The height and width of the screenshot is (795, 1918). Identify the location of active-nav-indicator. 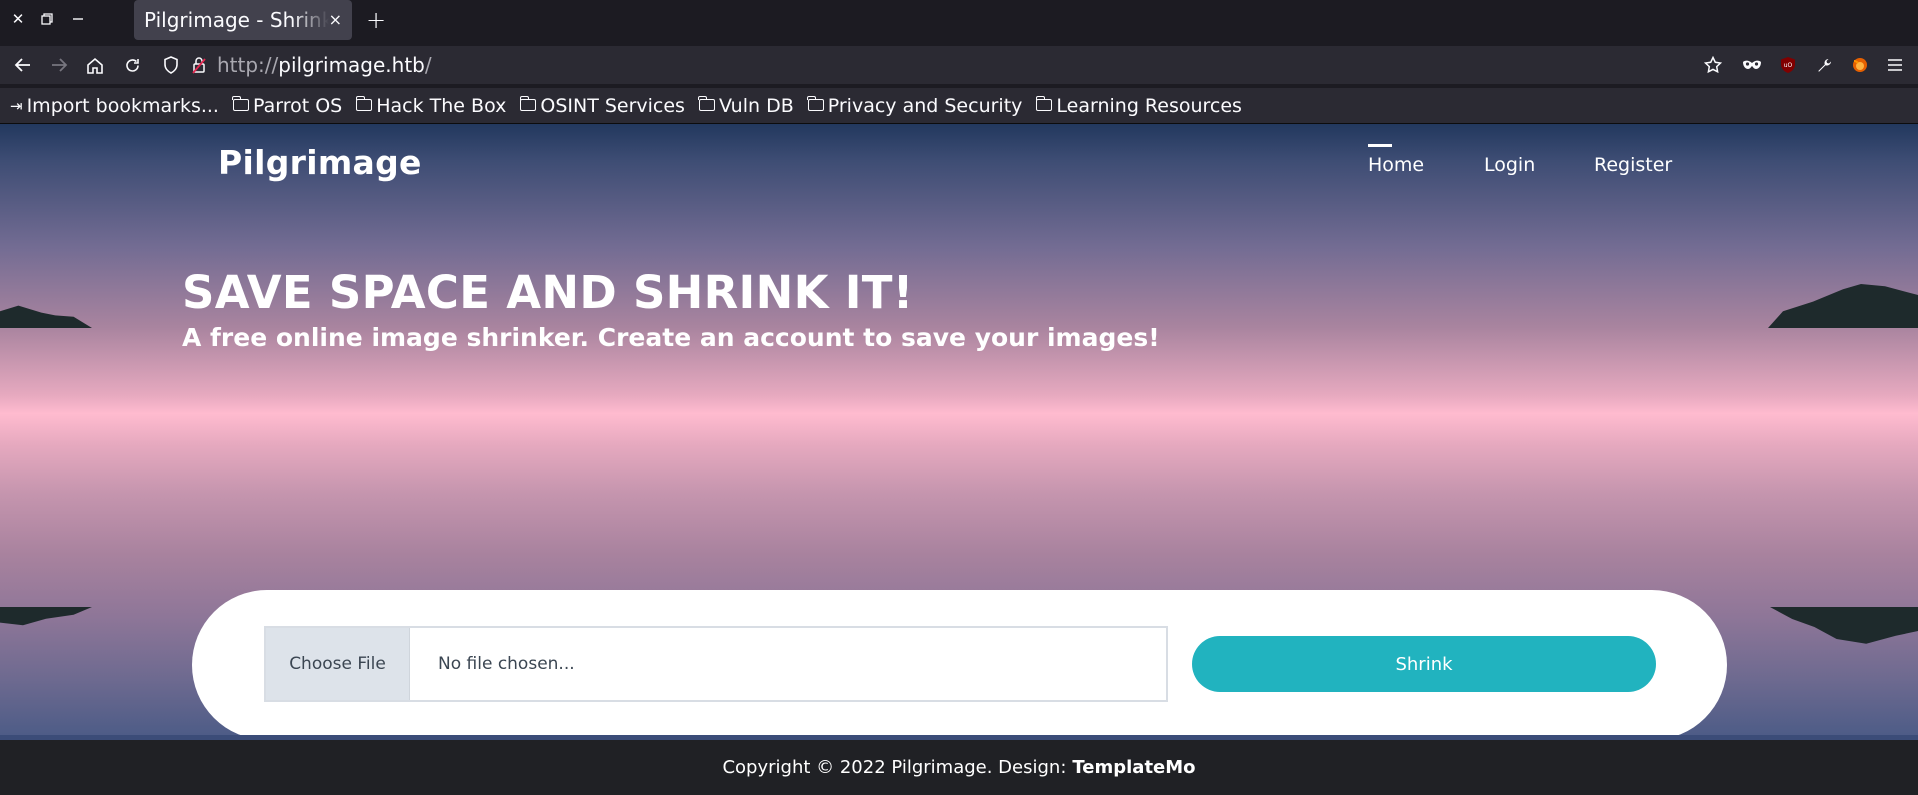
(1380, 145).